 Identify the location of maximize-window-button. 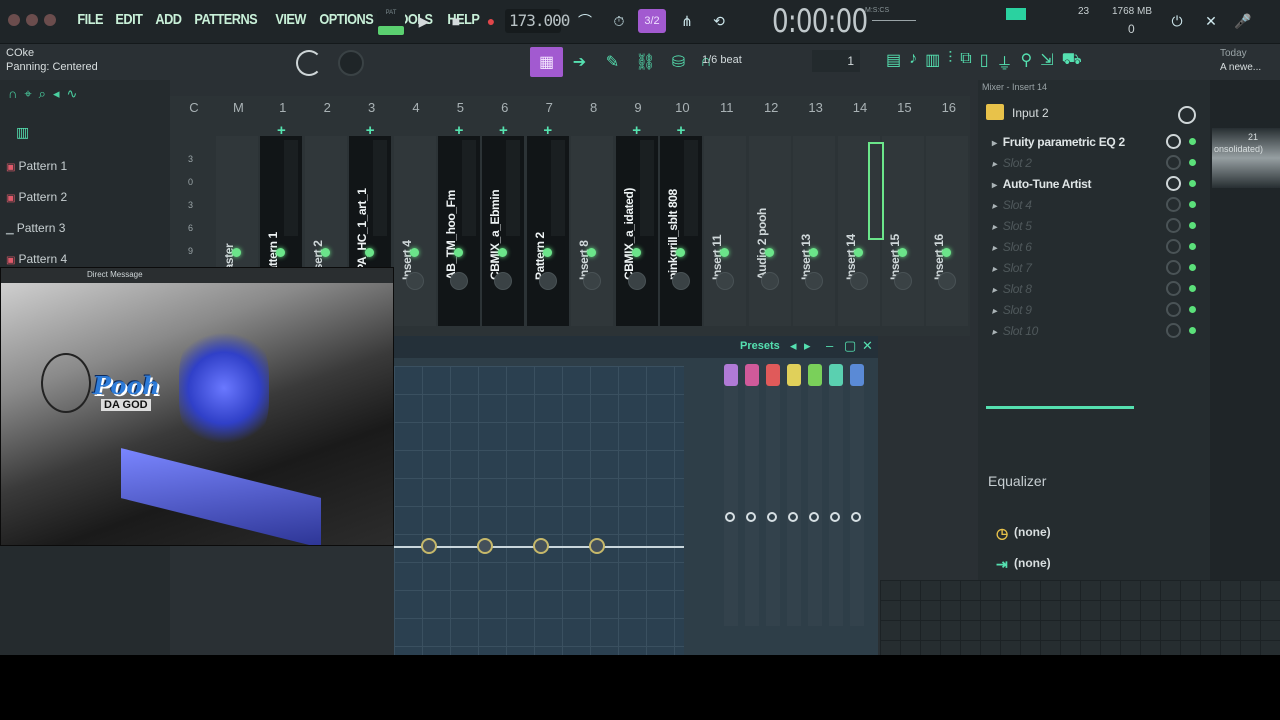
(50, 20).